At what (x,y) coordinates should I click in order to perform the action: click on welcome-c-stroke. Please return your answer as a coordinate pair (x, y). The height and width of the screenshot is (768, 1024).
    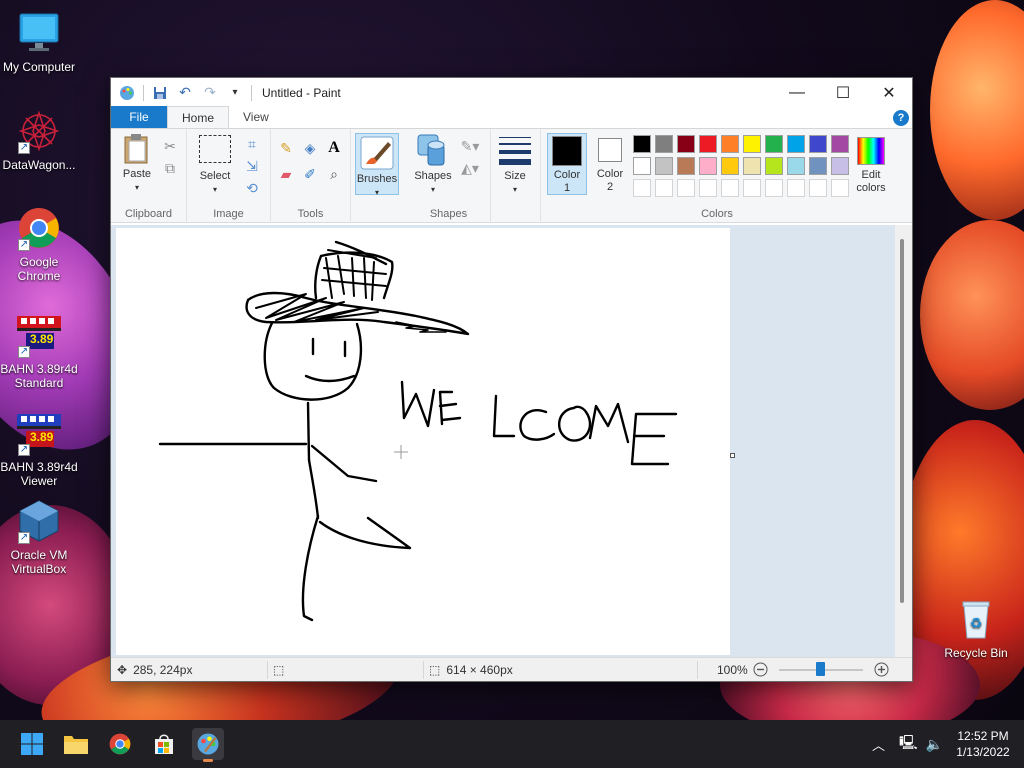
    Looking at the image, I should click on (537, 425).